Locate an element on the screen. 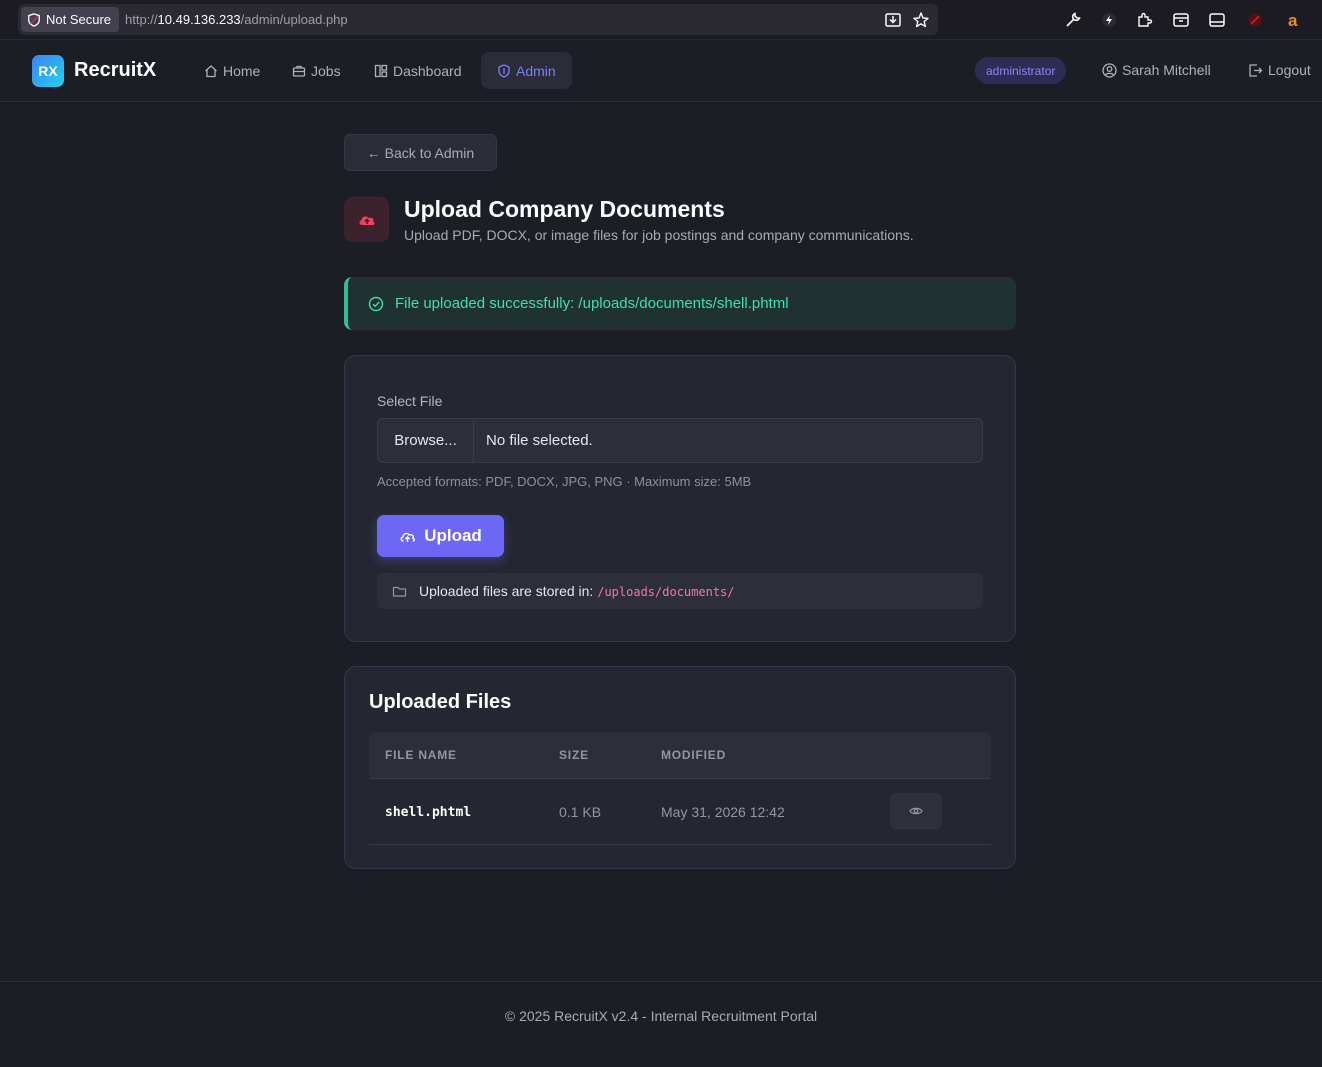 This screenshot has width=1322, height=1067. user-name: Sarah Mitchell is located at coordinates (1166, 70).